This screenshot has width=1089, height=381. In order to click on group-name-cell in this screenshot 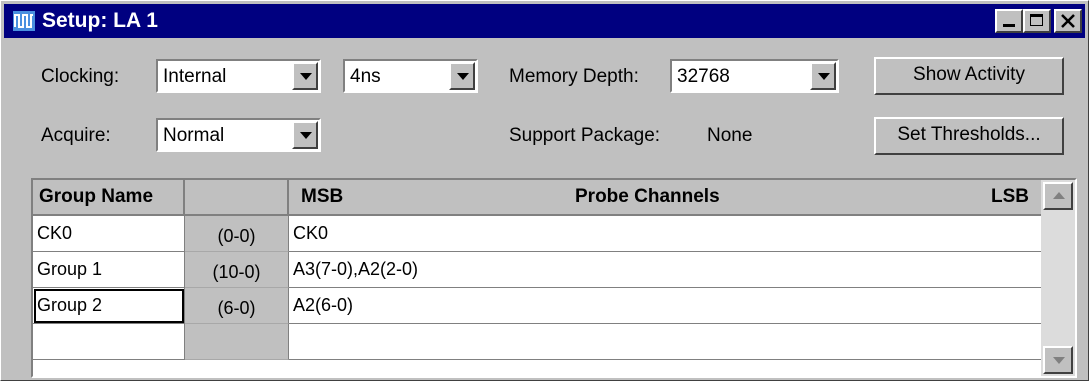, I will do `click(109, 342)`.